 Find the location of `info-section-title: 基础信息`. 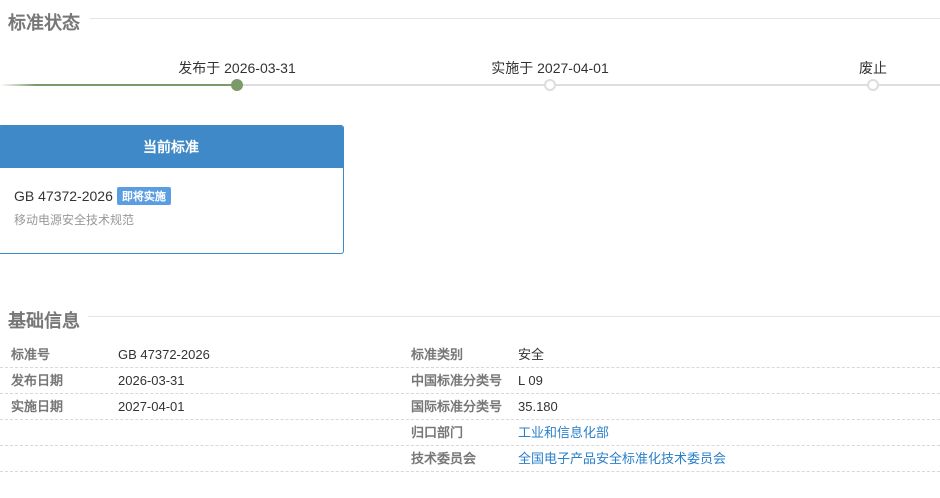

info-section-title: 基础信息 is located at coordinates (44, 321).